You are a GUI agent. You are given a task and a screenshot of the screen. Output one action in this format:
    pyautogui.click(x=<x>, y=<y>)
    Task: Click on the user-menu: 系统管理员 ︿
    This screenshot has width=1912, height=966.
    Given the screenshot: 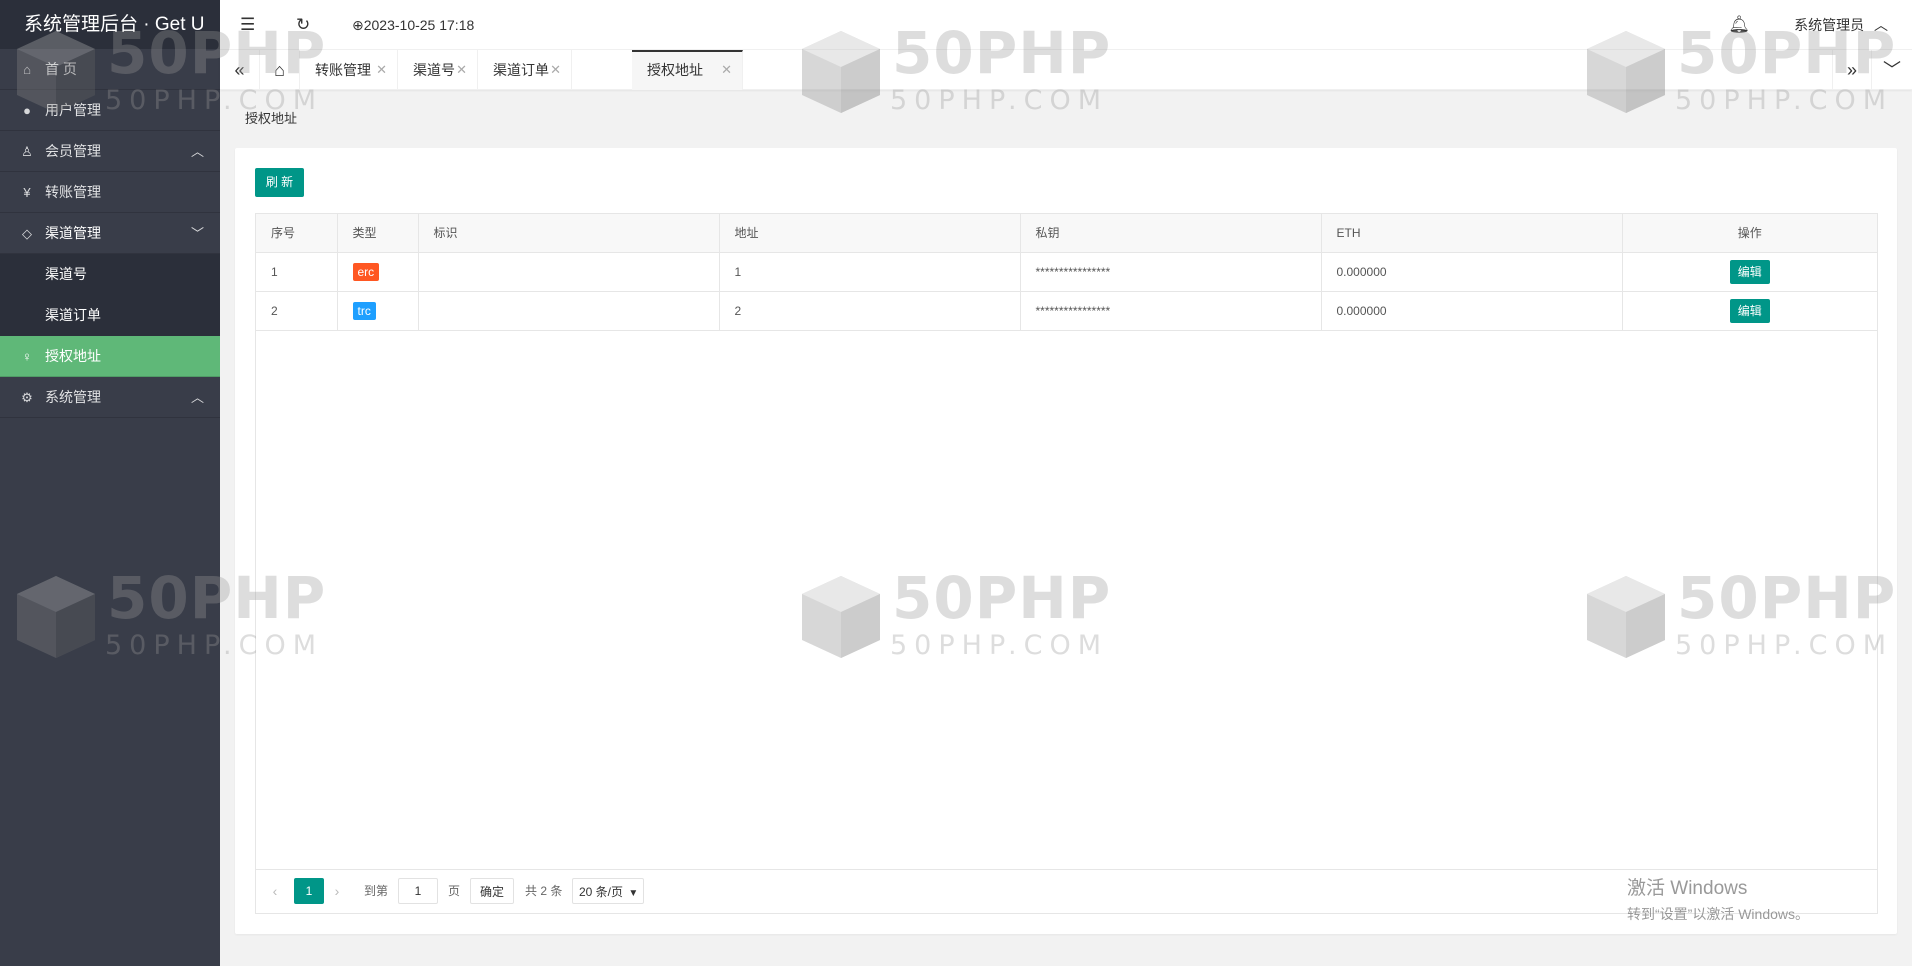 What is the action you would take?
    pyautogui.click(x=1841, y=25)
    